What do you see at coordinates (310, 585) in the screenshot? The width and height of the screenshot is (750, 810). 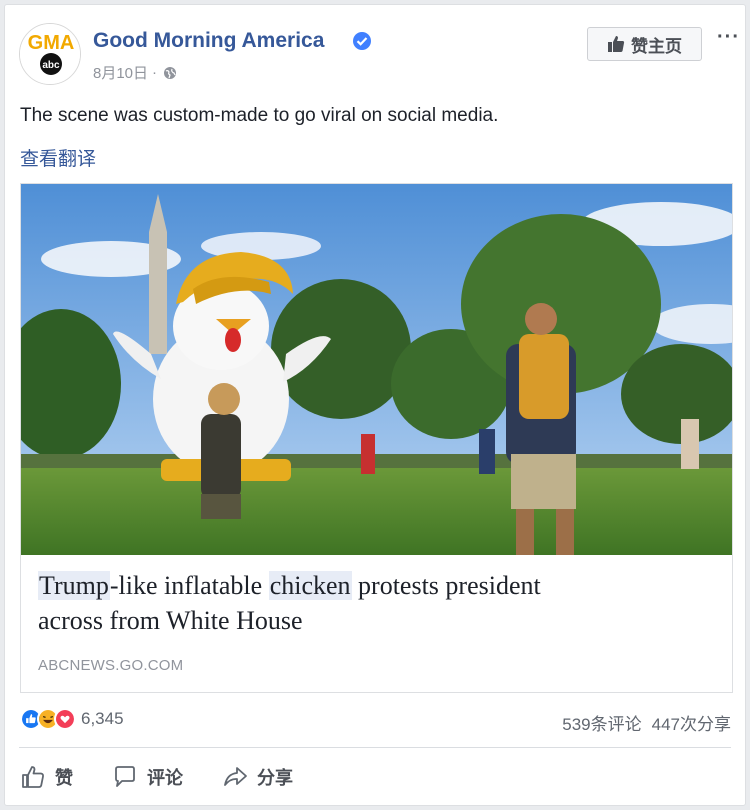 I see `title-highlight-chicken: chicken` at bounding box center [310, 585].